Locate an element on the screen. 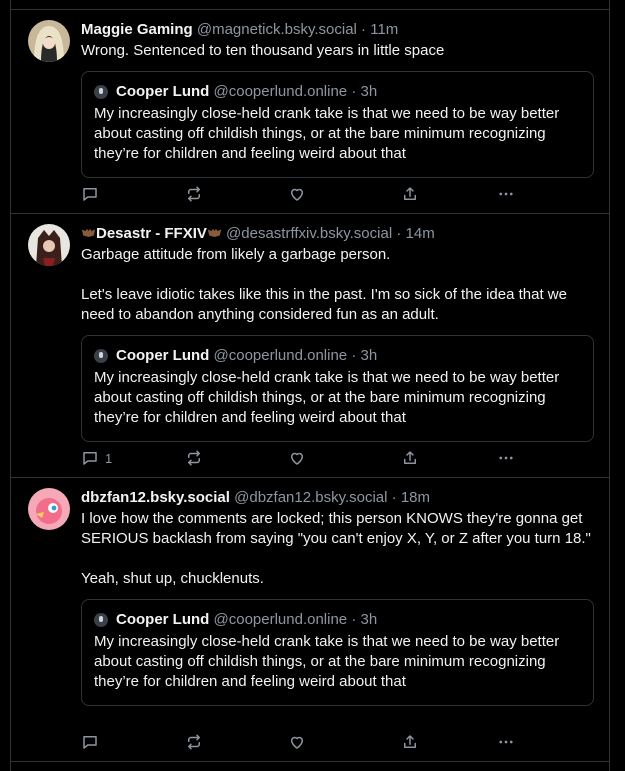  author-name: Desastr - FFXIV is located at coordinates (151, 233).